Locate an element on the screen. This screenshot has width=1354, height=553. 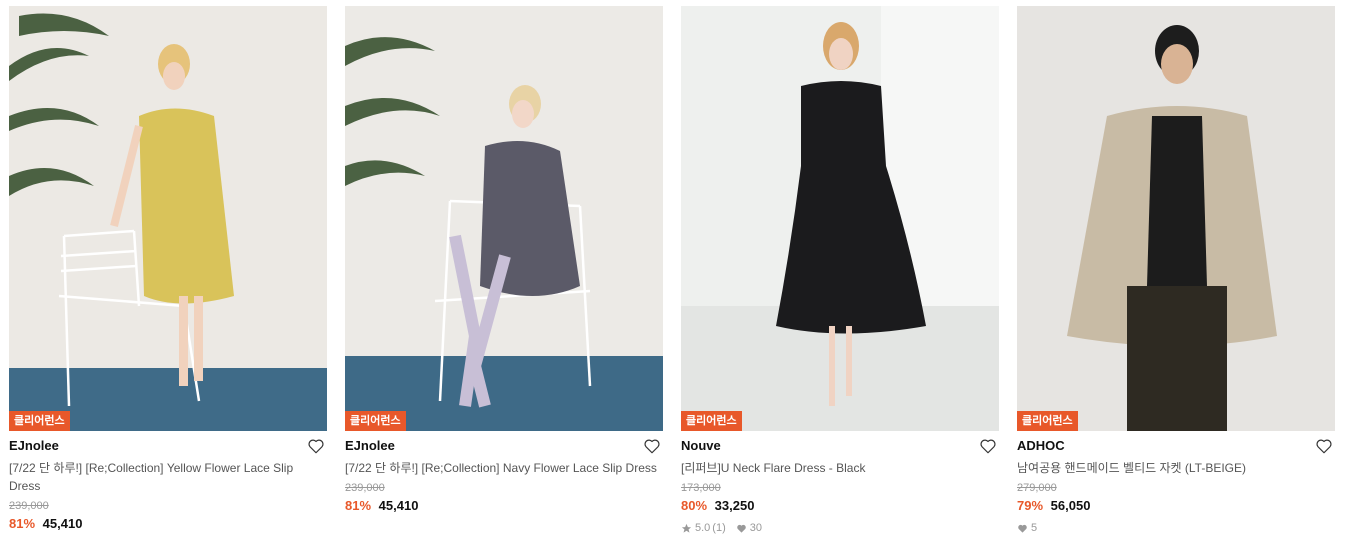
brand-row: Nouve is located at coordinates (840, 446).